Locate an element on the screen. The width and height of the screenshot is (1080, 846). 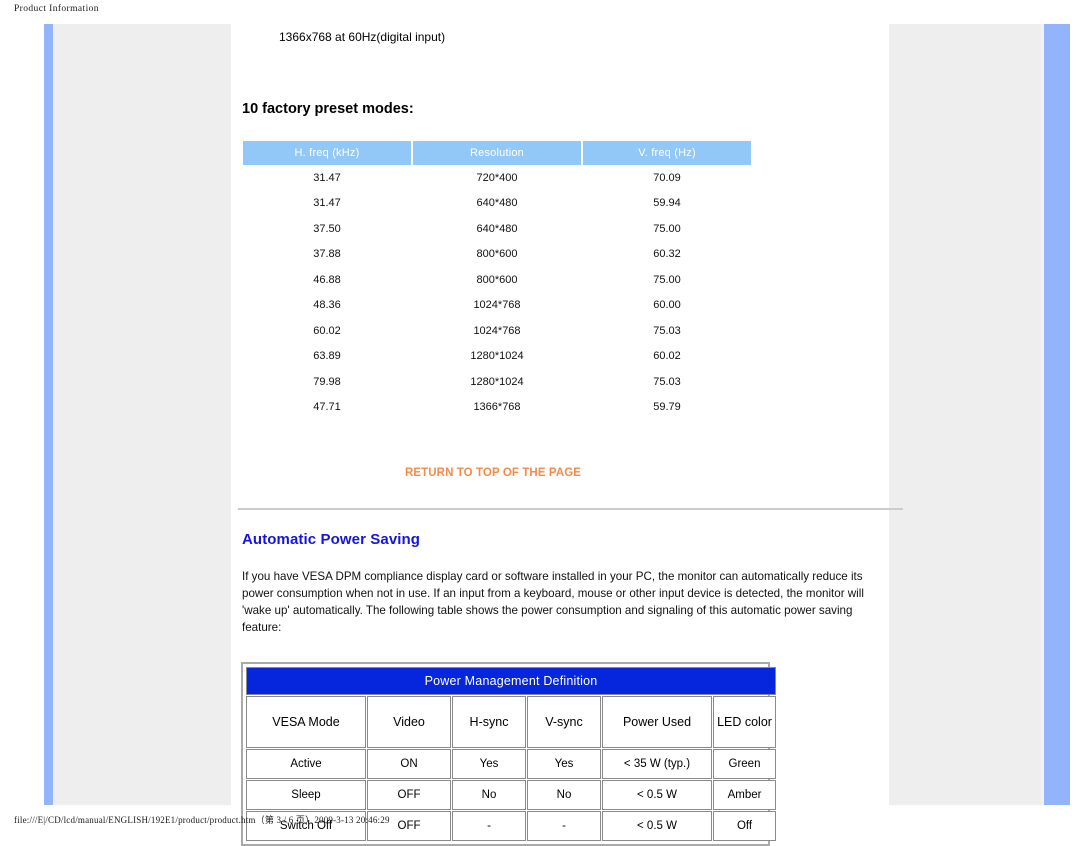
table-row: 47.71 1366*768 59.79 is located at coordinates (497, 408).